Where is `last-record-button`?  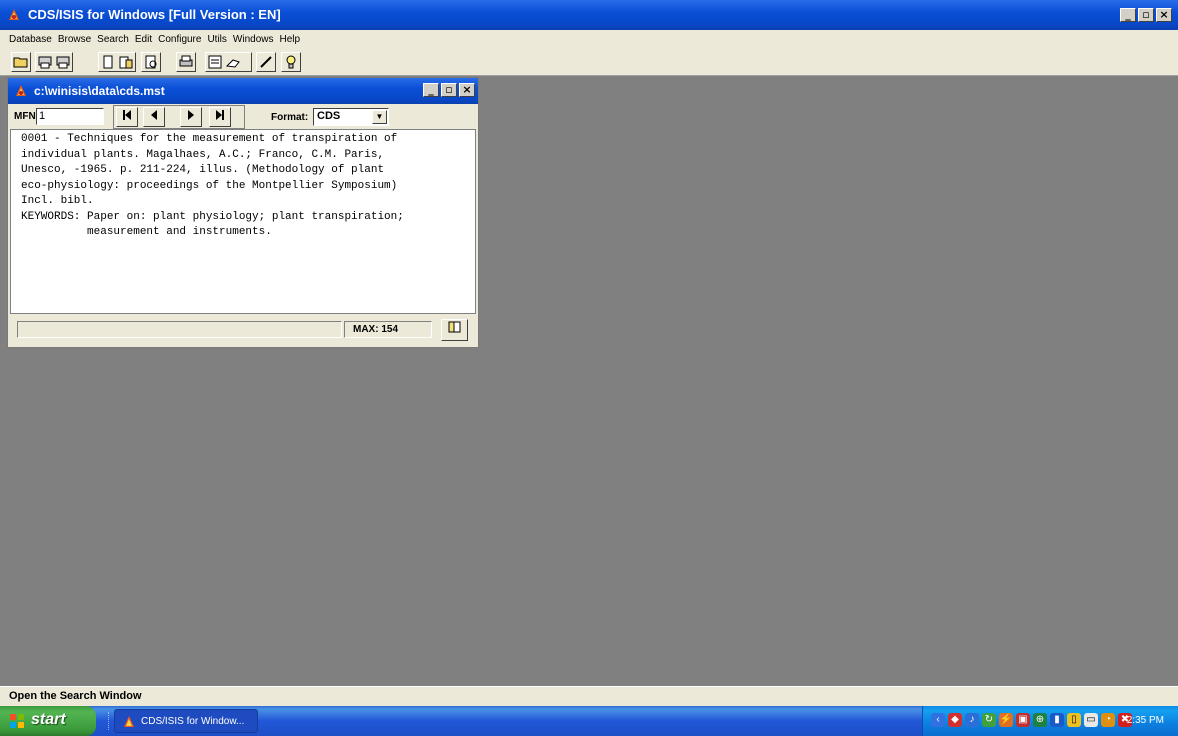 last-record-button is located at coordinates (220, 117).